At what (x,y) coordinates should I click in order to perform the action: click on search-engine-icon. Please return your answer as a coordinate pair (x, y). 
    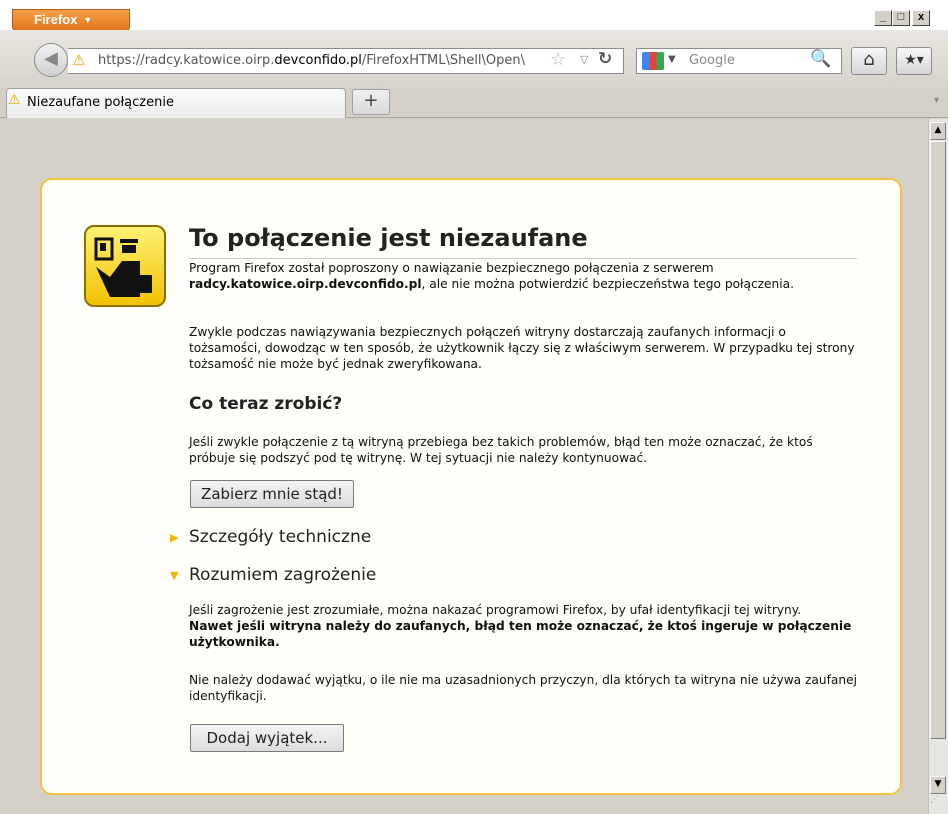
    Looking at the image, I should click on (653, 61).